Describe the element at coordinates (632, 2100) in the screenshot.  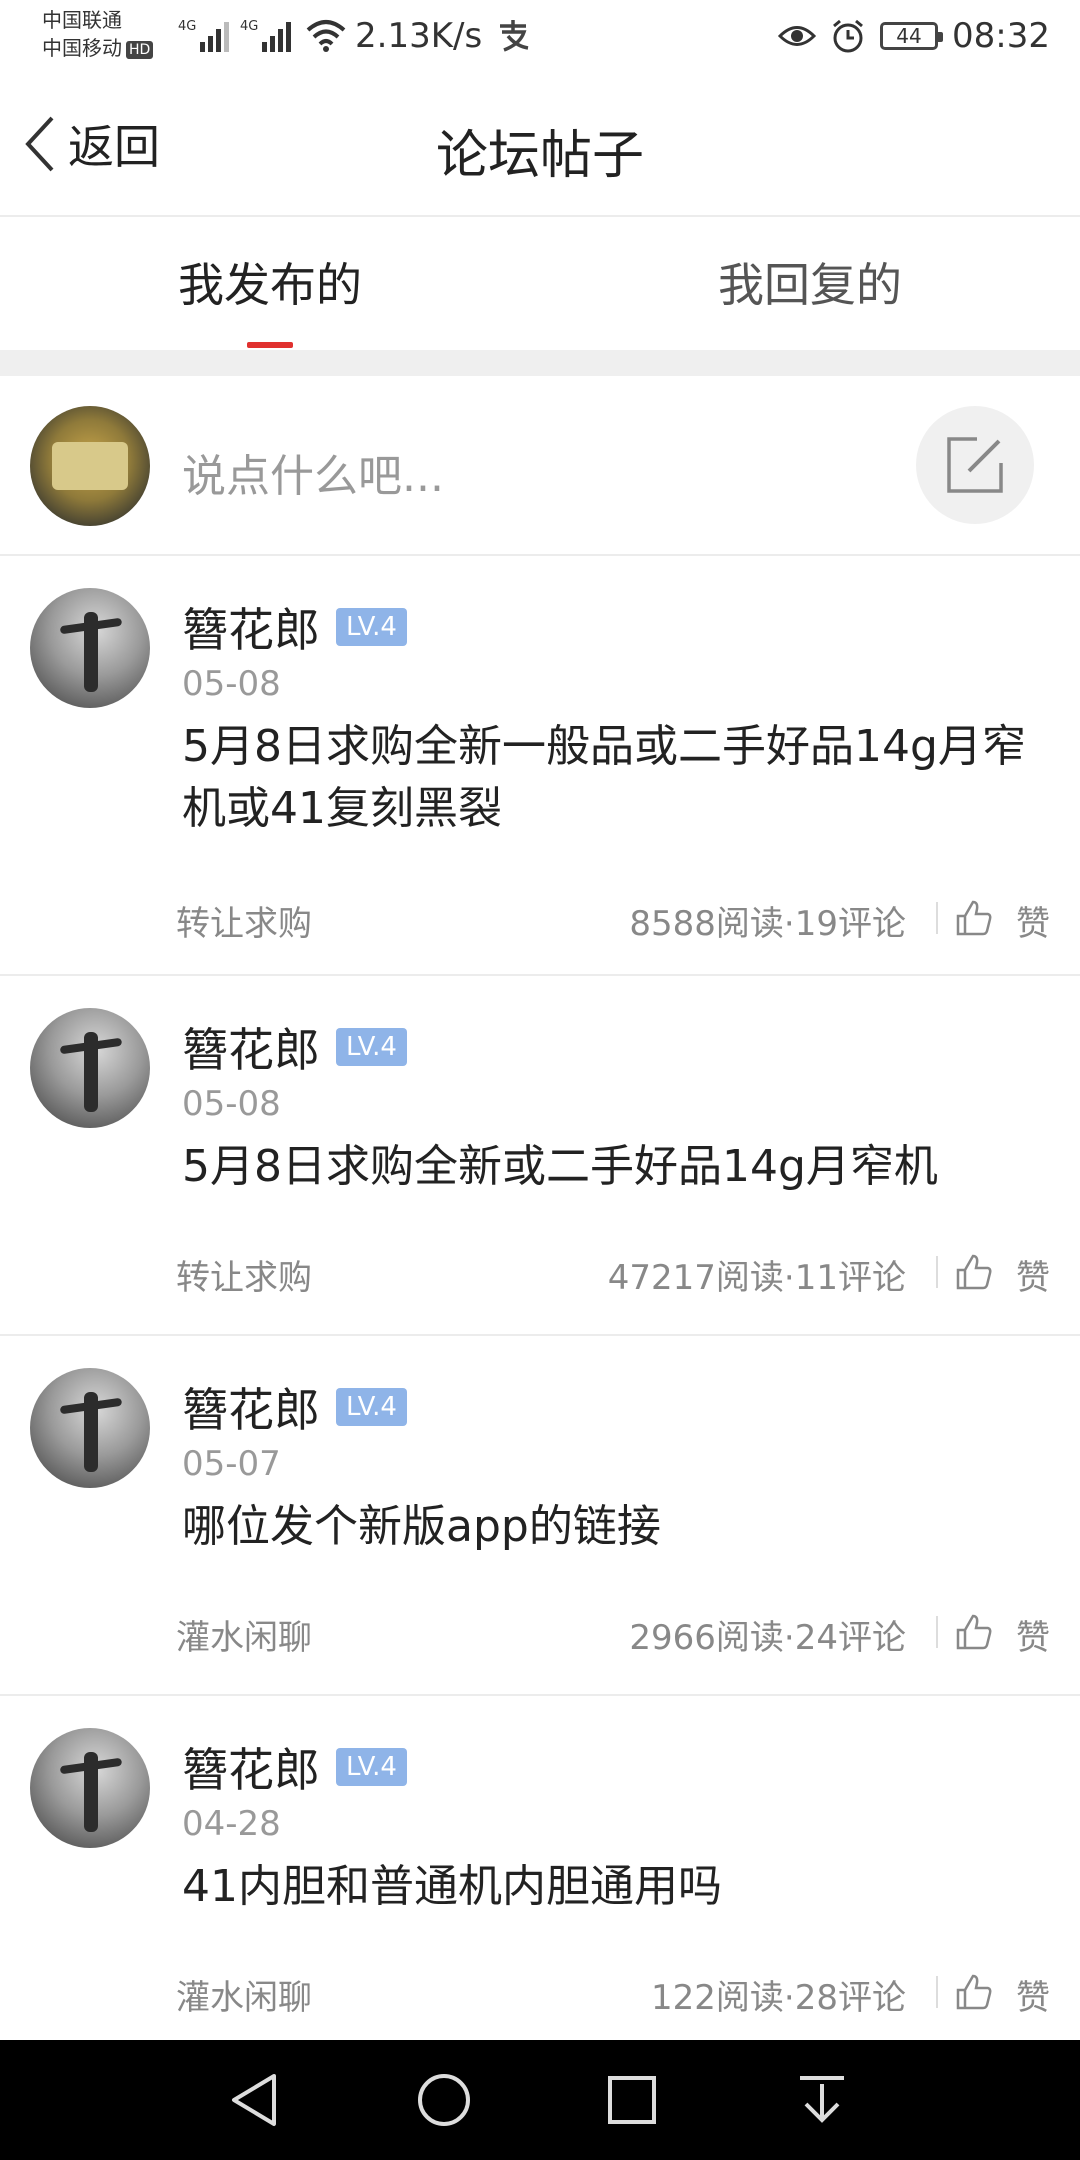
I see `nav-recents-icon` at that location.